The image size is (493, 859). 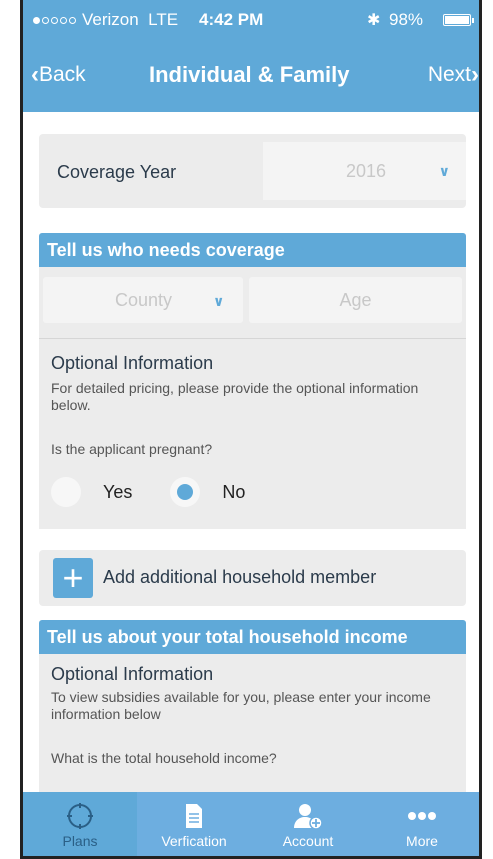 I want to click on optional-info-title: Optional Information, so click(x=132, y=363).